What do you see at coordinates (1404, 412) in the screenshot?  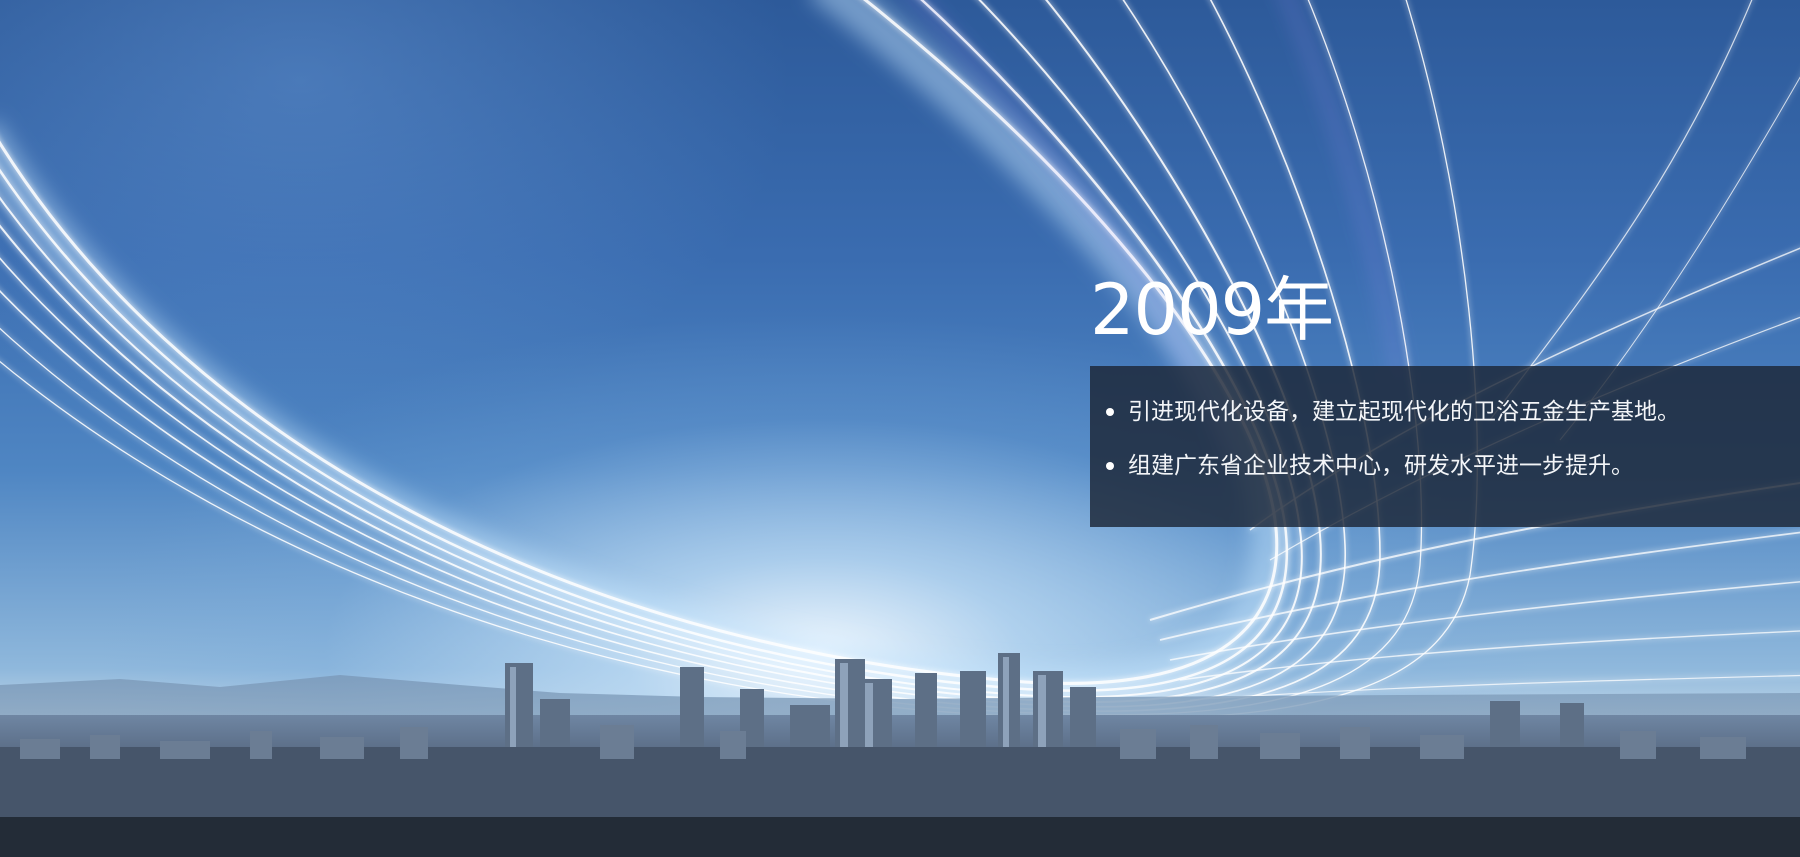 I see `milestone-text: 引进现代化设备，建立起现代化的卫浴五金生产基地。` at bounding box center [1404, 412].